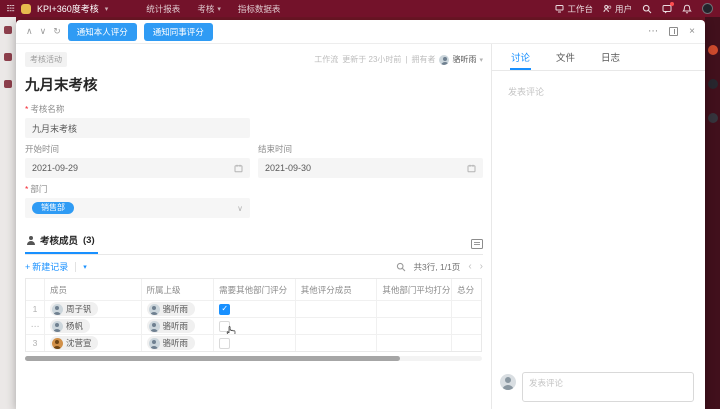  What do you see at coordinates (464, 59) in the screenshot?
I see `owner-name: 骆听雨` at bounding box center [464, 59].